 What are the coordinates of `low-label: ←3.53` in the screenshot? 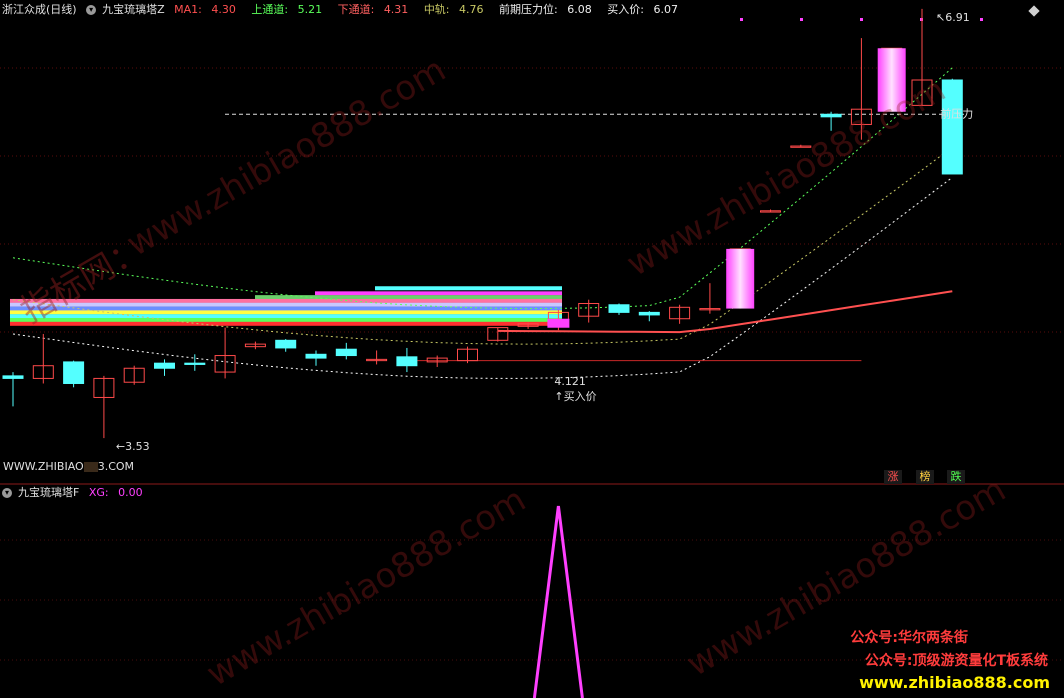 It's located at (133, 446).